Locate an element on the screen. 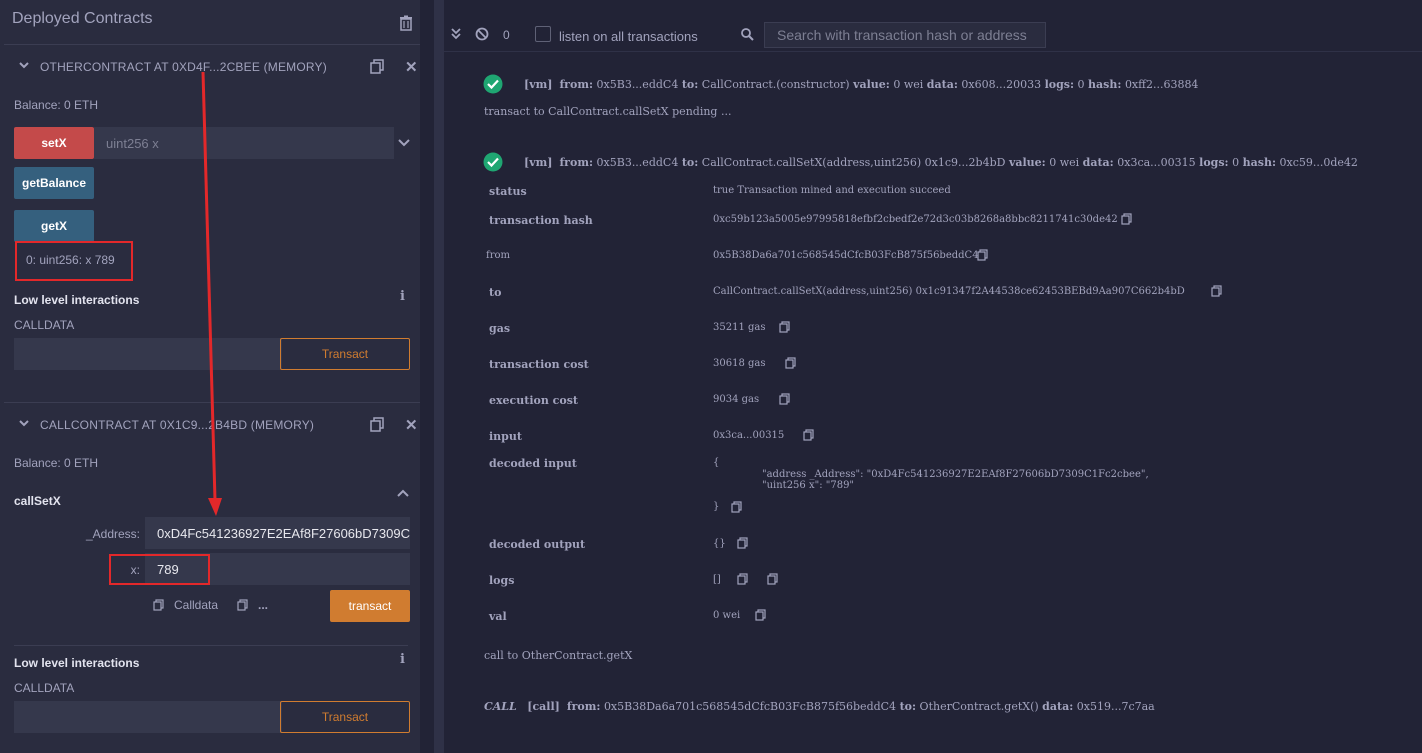  input-label: input is located at coordinates (505, 436).